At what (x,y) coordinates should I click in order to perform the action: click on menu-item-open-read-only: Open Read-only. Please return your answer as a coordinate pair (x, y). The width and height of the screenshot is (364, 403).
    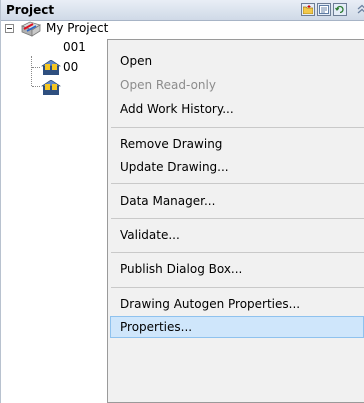
    Looking at the image, I should click on (168, 85).